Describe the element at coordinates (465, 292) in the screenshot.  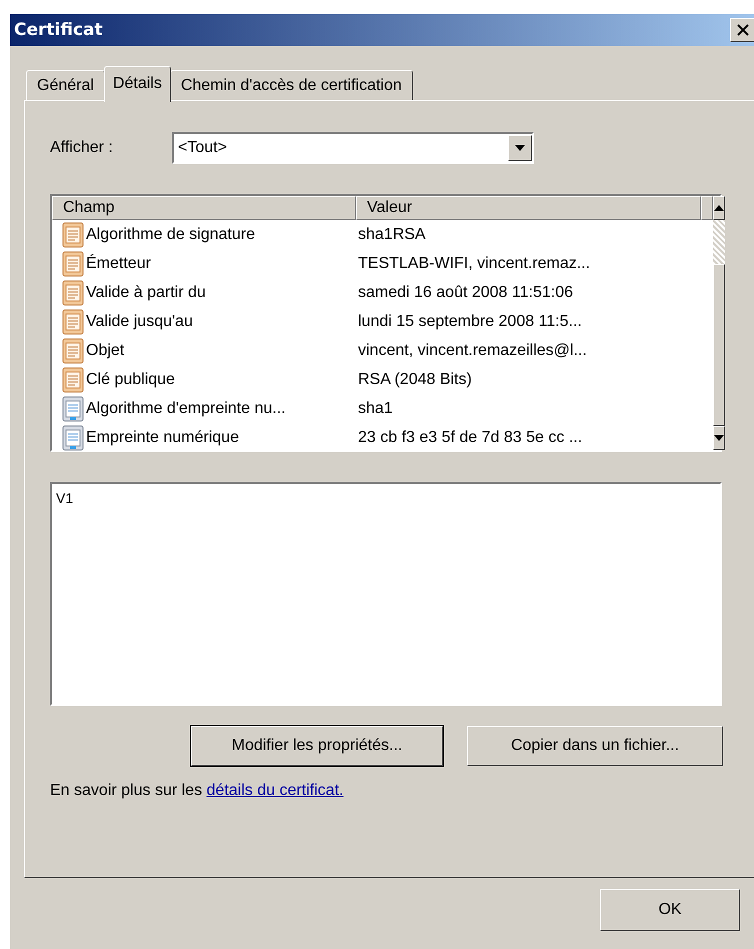
I see `field-value: samedi 16 août 2008 11:51:06` at that location.